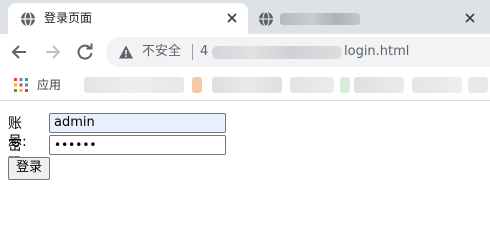 The height and width of the screenshot is (242, 490). Describe the element at coordinates (29, 168) in the screenshot. I see `login-button: 登录` at that location.